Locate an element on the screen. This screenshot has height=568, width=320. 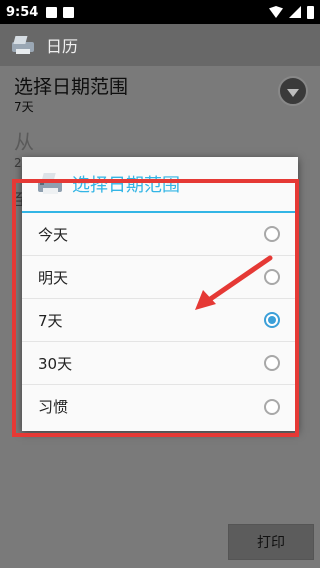
notification-icons is located at coordinates (60, 12).